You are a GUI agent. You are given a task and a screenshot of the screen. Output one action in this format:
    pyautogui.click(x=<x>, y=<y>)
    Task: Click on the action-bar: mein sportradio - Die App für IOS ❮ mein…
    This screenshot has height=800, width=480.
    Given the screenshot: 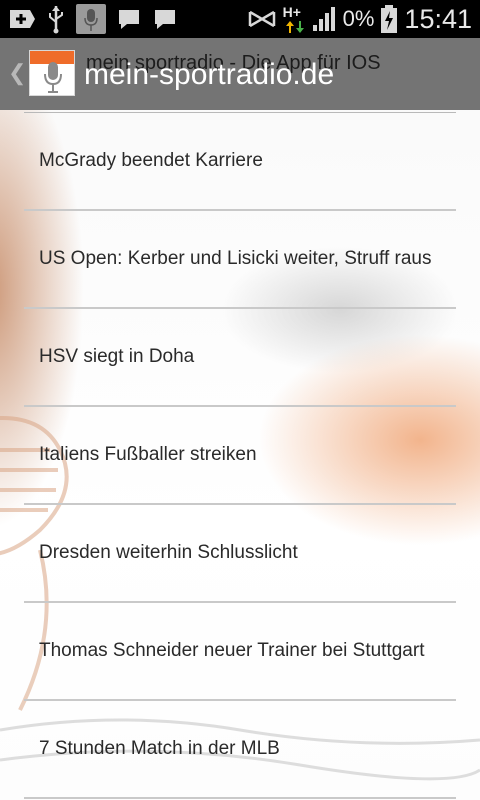 What is the action you would take?
    pyautogui.click(x=240, y=75)
    